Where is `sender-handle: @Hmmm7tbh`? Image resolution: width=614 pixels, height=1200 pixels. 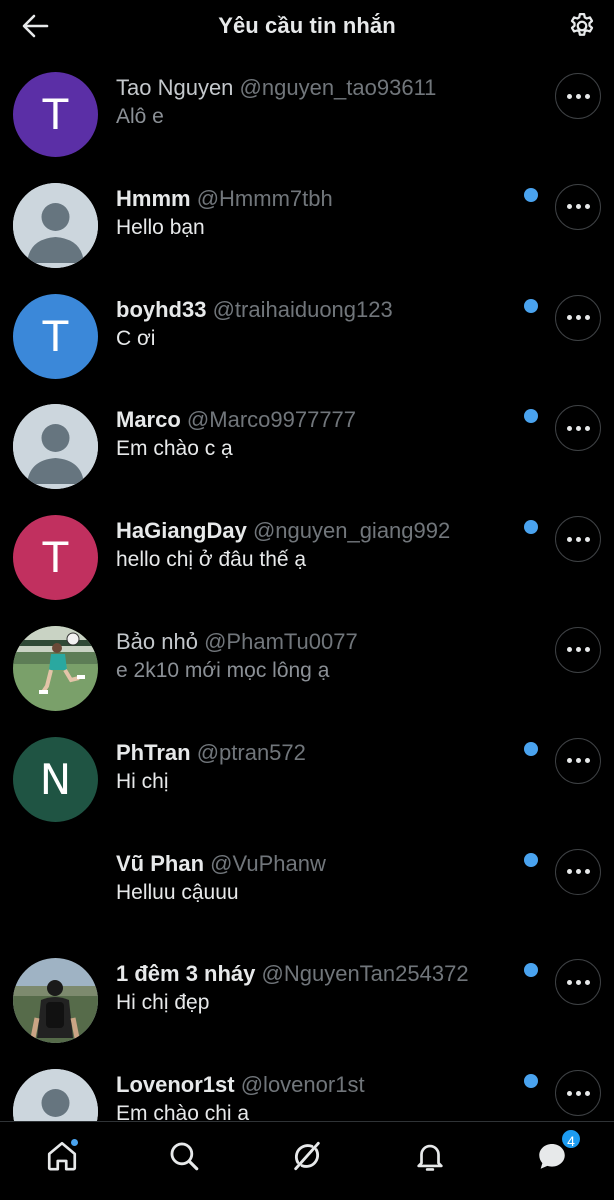 sender-handle: @Hmmm7tbh is located at coordinates (264, 198).